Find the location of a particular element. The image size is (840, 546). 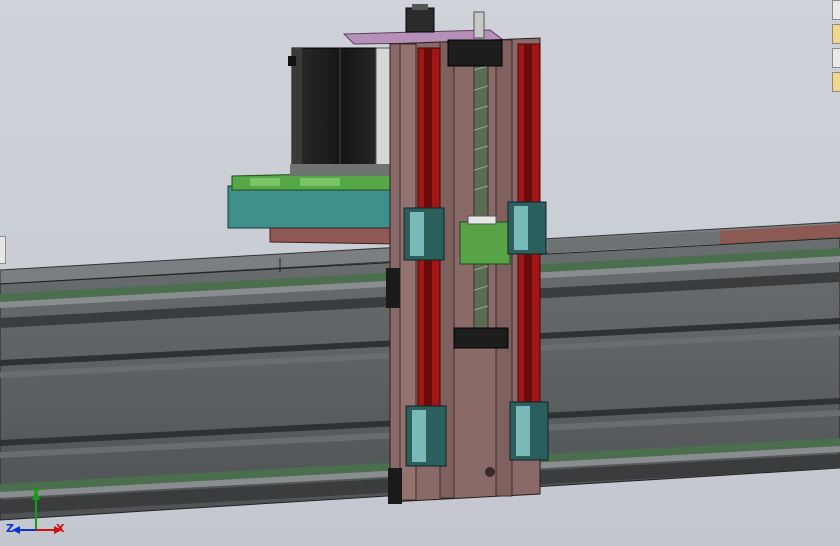

triad-x-label: X is located at coordinates (60, 528).